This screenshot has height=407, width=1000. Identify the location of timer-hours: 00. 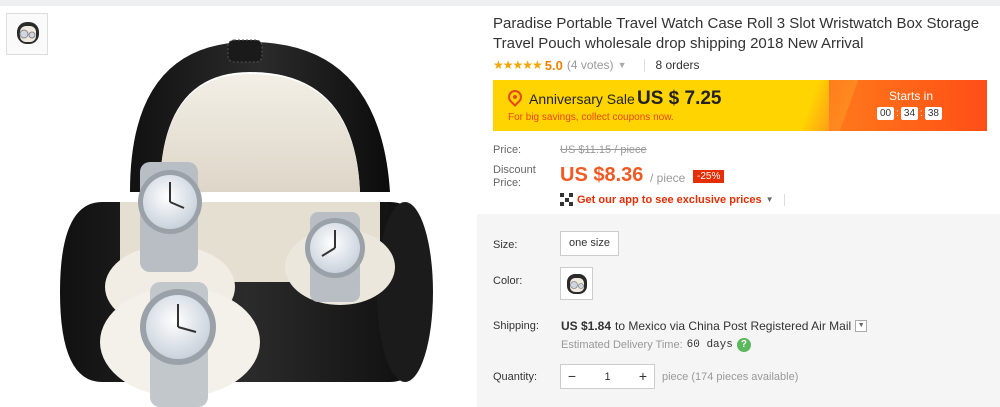
(886, 113).